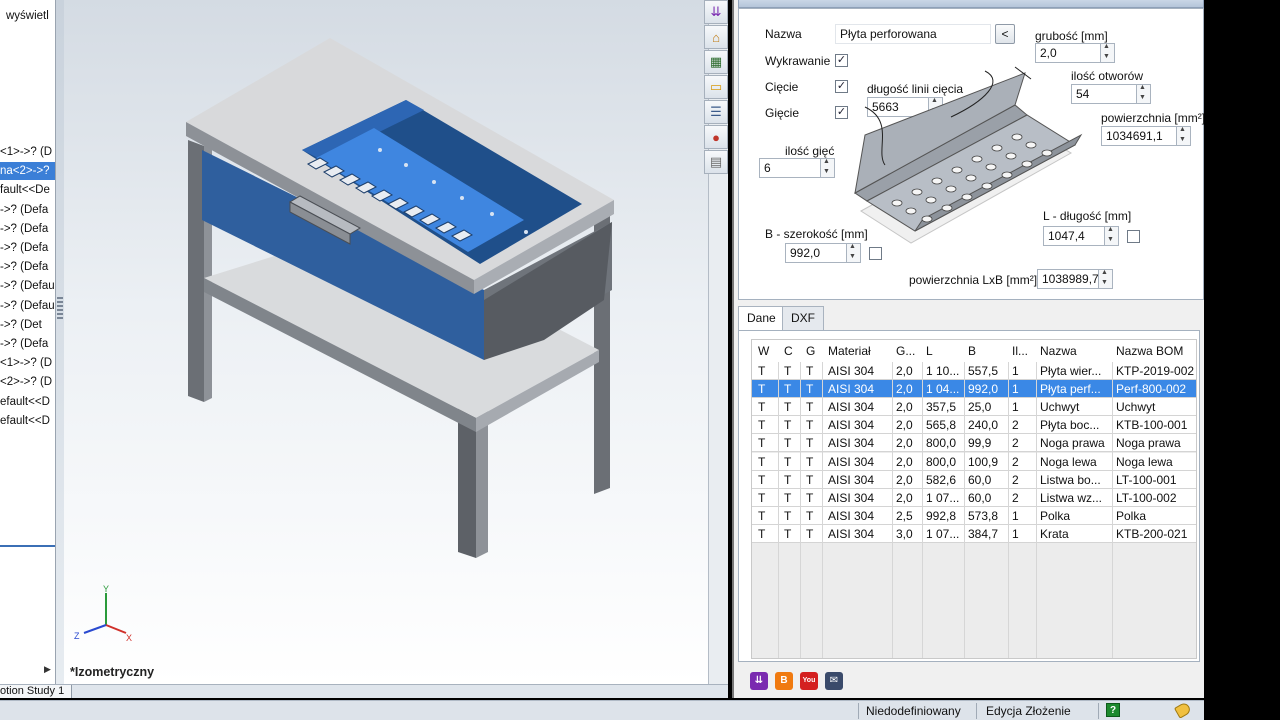 This screenshot has width=1280, height=720. Describe the element at coordinates (794, 351) in the screenshot. I see `column-header: C` at that location.